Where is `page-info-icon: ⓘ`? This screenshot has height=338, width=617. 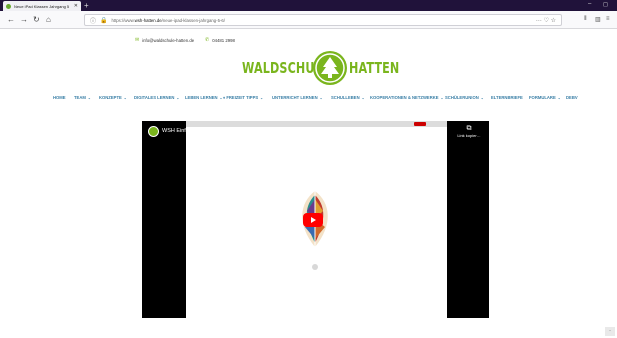
page-info-icon: ⓘ is located at coordinates (93, 20).